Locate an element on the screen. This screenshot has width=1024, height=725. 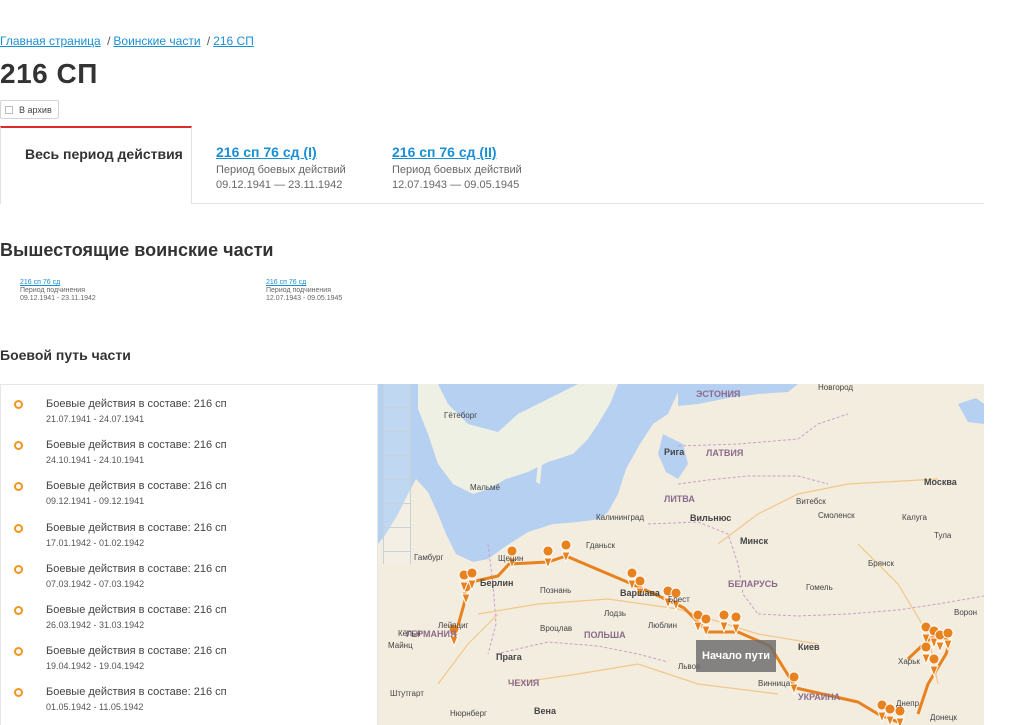
city-label: Мальмё is located at coordinates (485, 487).